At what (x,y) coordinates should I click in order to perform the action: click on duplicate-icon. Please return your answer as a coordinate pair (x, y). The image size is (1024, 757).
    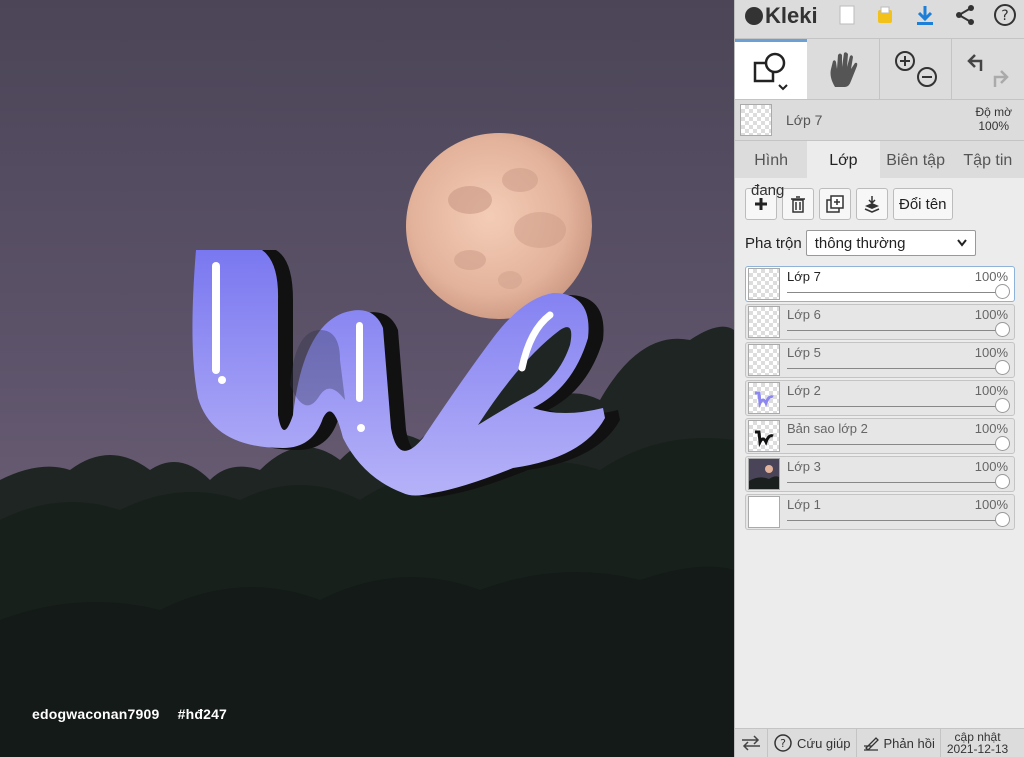
    Looking at the image, I should click on (835, 204).